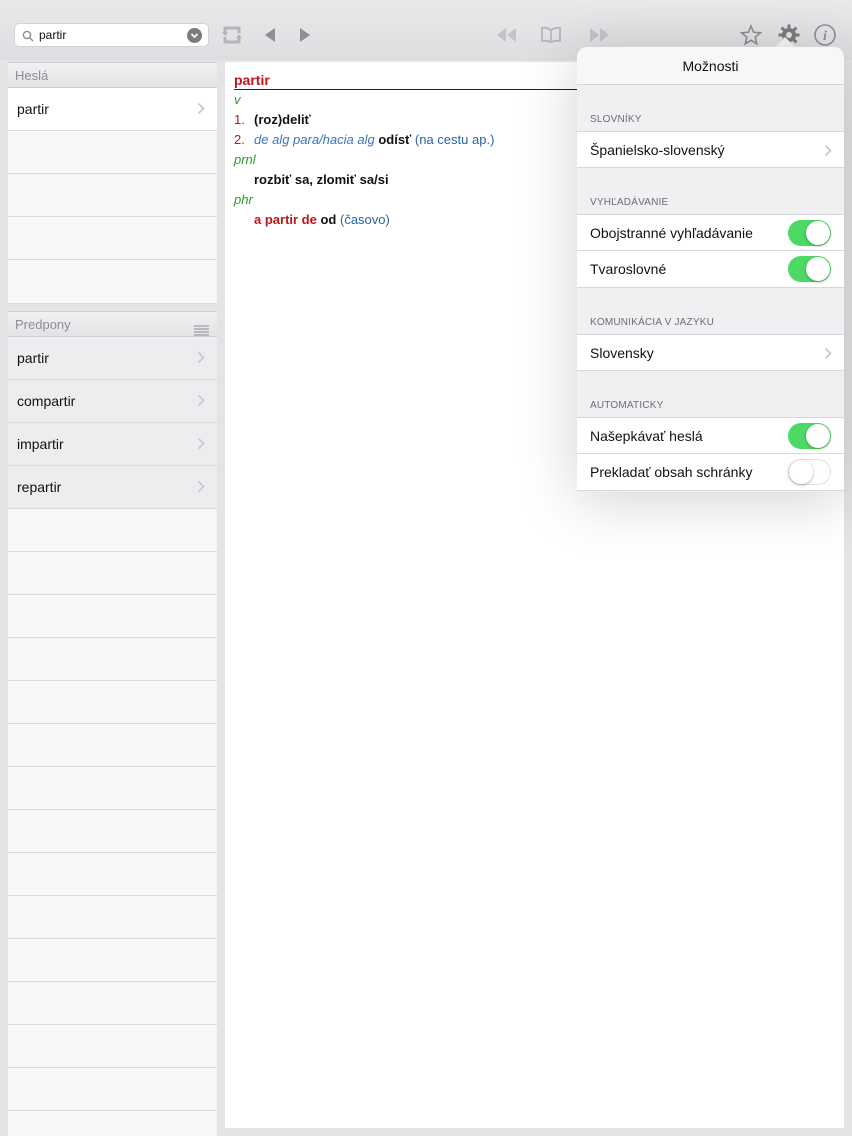  I want to click on search-input, so click(114, 35).